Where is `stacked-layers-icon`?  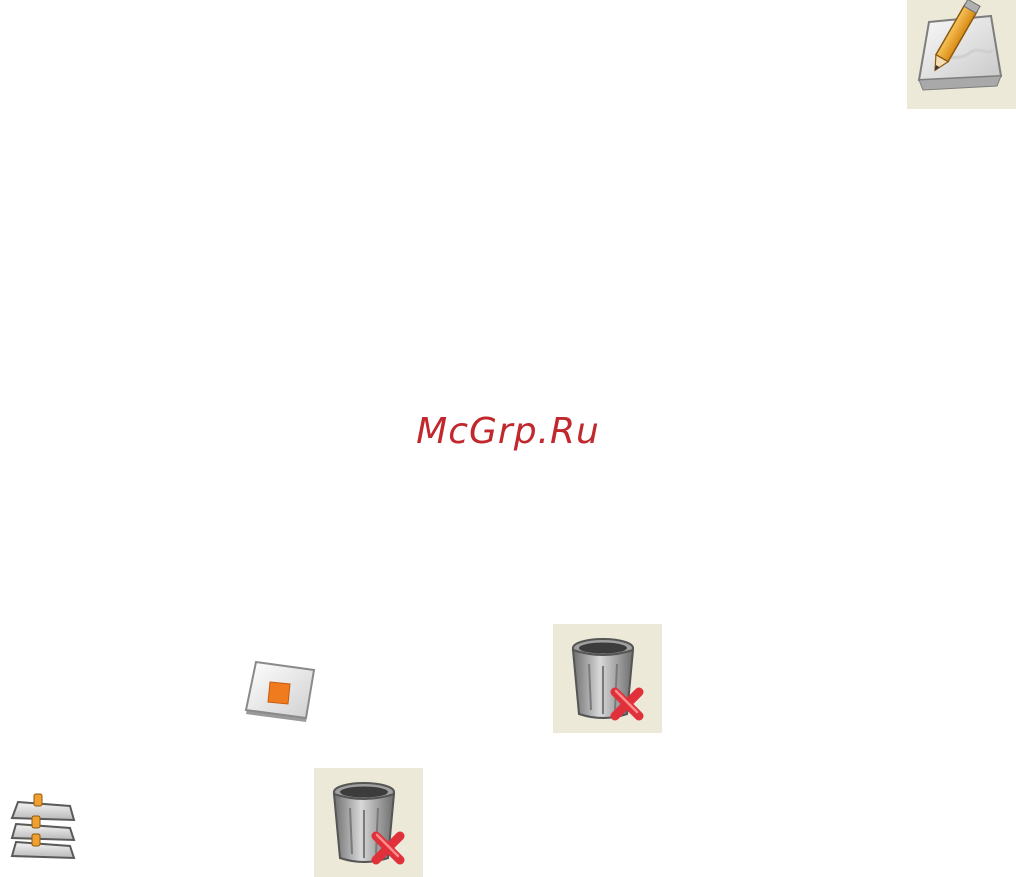
stacked-layers-icon is located at coordinates (43, 826).